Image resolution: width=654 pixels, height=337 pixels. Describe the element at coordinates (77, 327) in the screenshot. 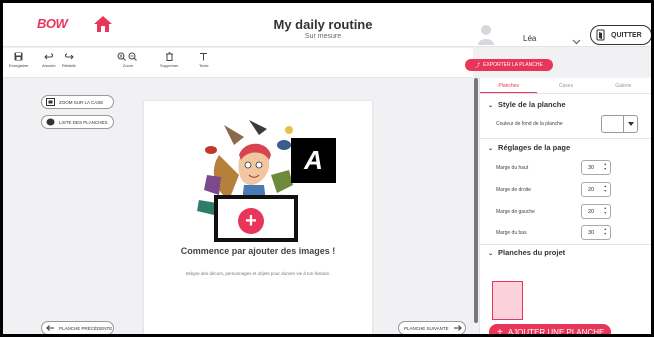

I see `previous-board-button: PLANCHE PRÉCÉDENTE` at that location.